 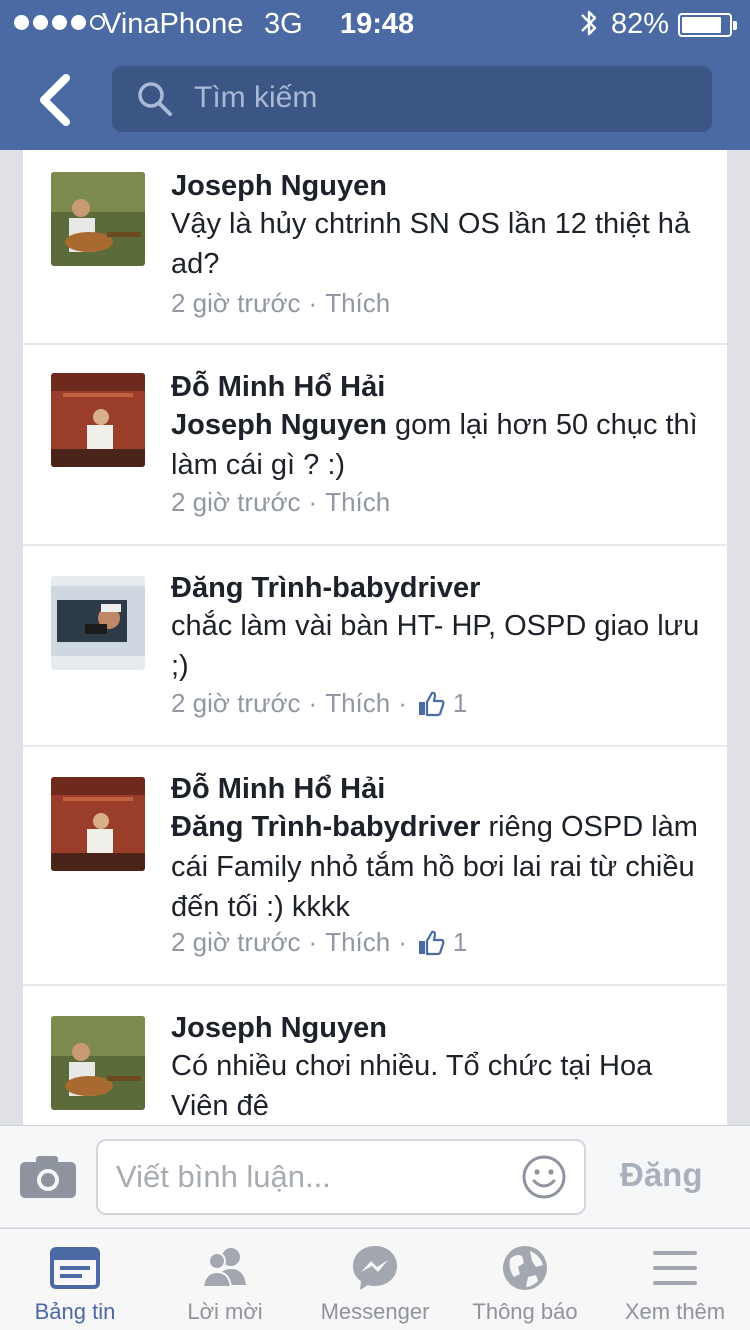 I want to click on tab-messenger: Messenger, so click(x=375, y=1279).